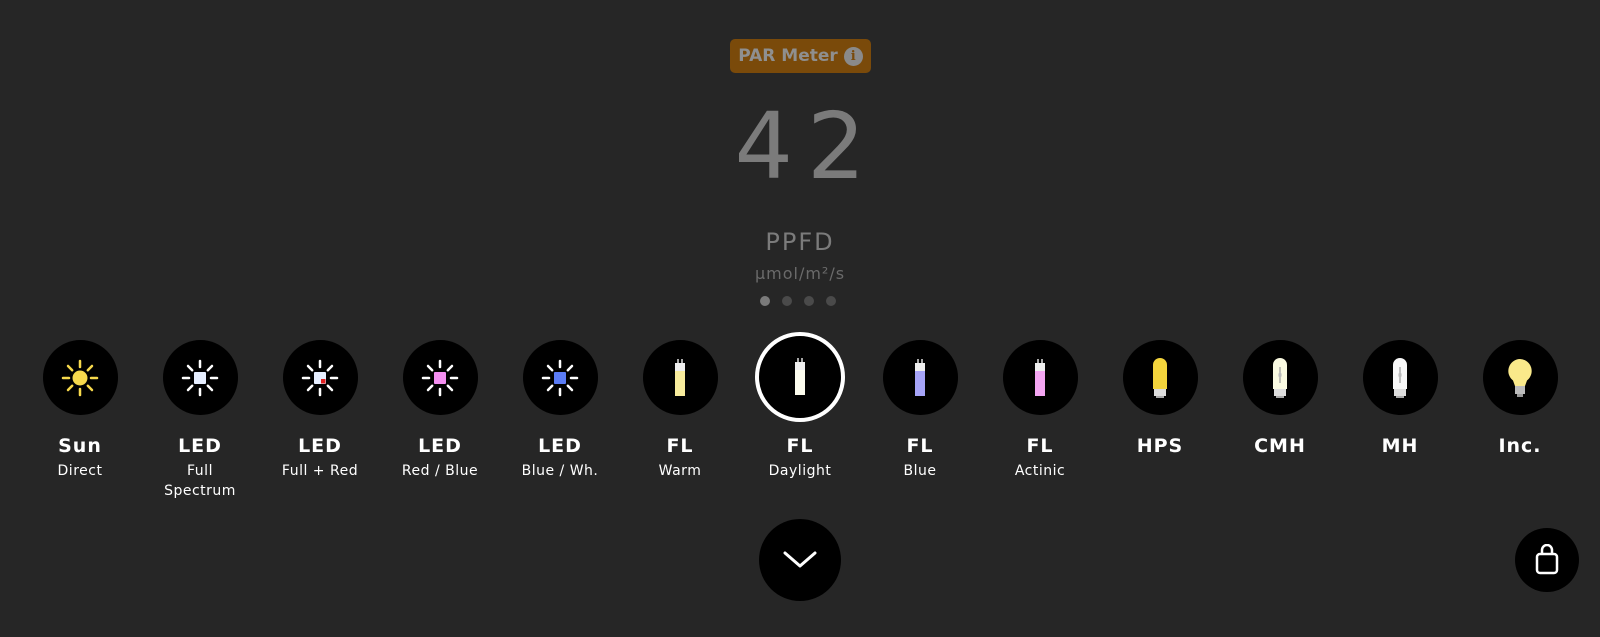 This screenshot has height=637, width=1600. Describe the element at coordinates (200, 481) in the screenshot. I see `light-option-subtitle: Full Spectrum` at that location.